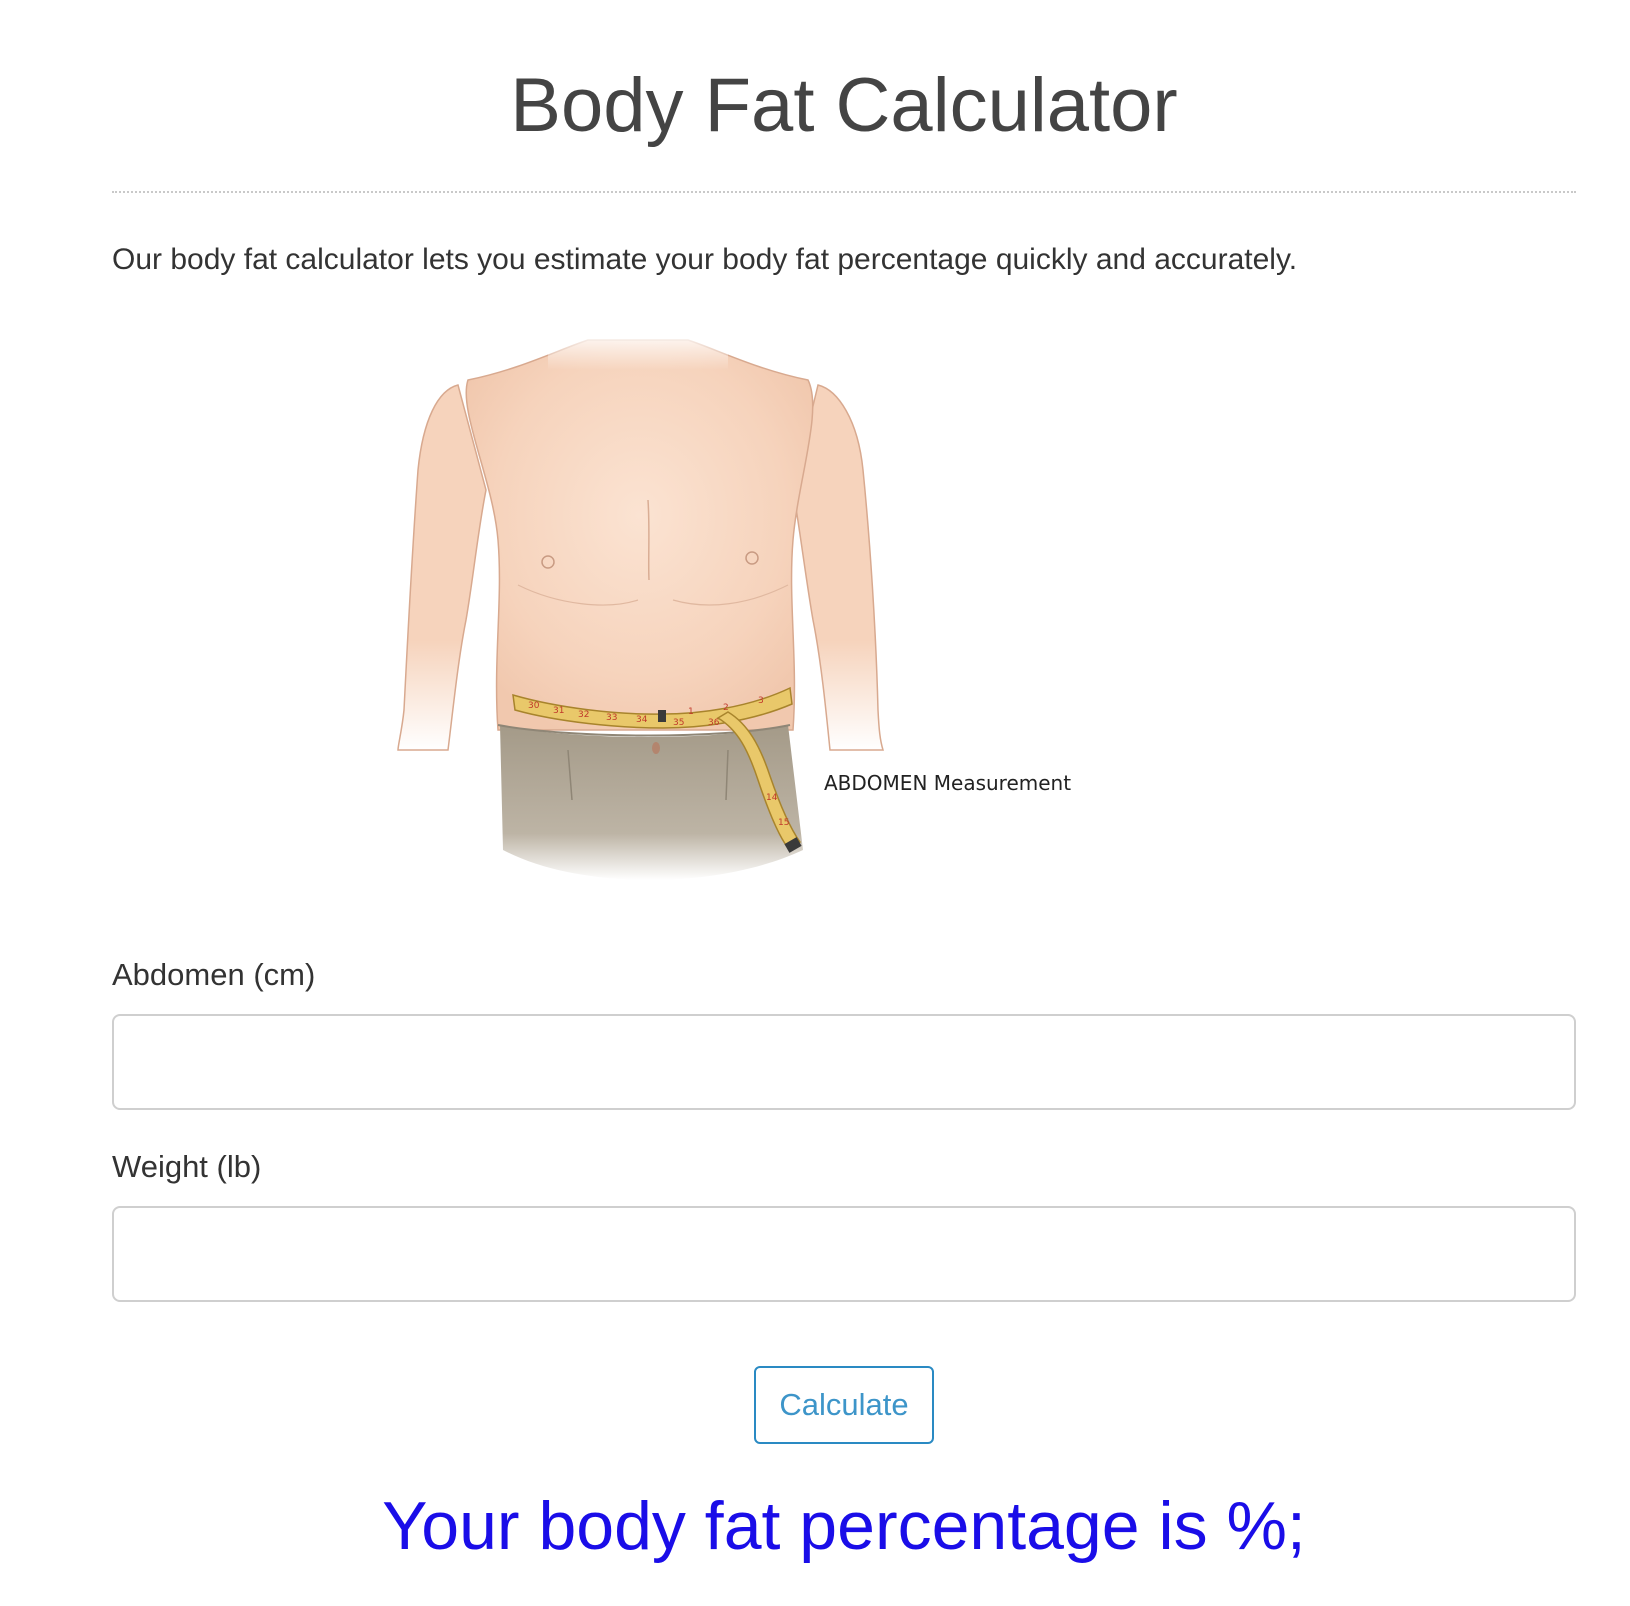  I want to click on svg-text: 33, so click(611, 718).